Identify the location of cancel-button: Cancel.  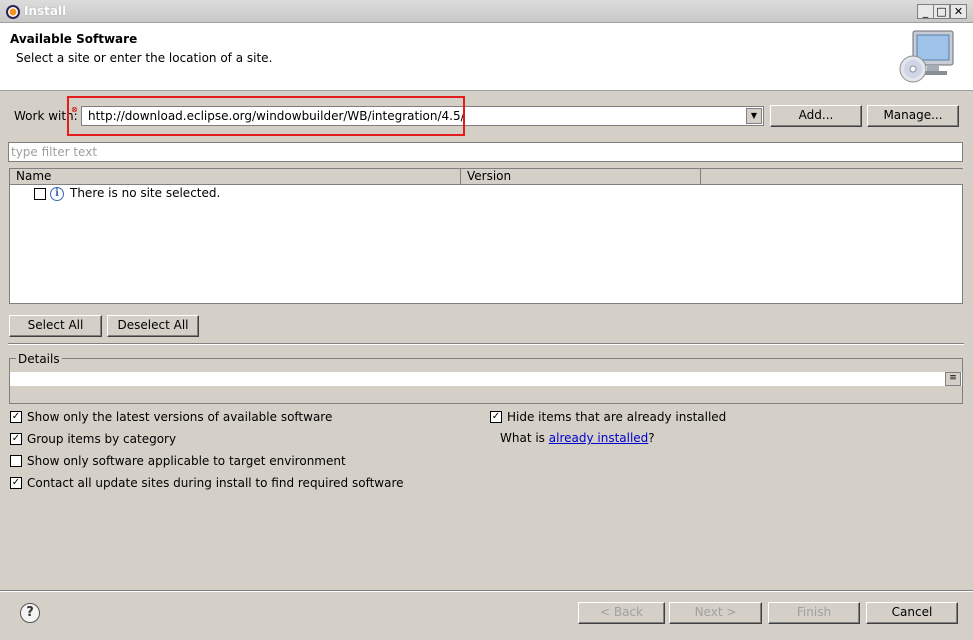
(912, 613).